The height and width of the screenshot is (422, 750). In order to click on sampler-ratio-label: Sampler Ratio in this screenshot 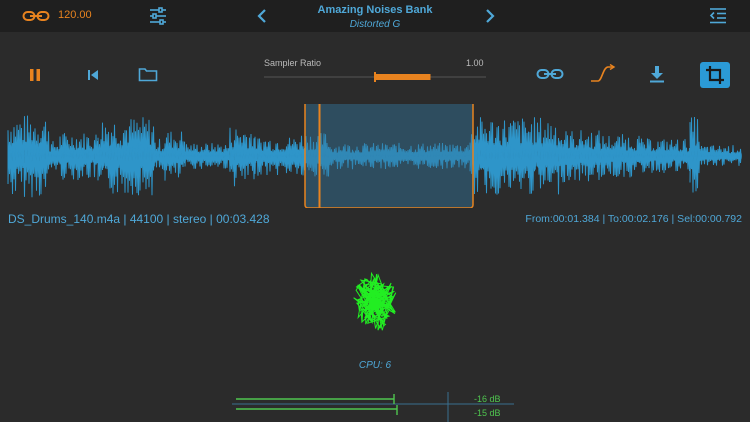, I will do `click(293, 63)`.